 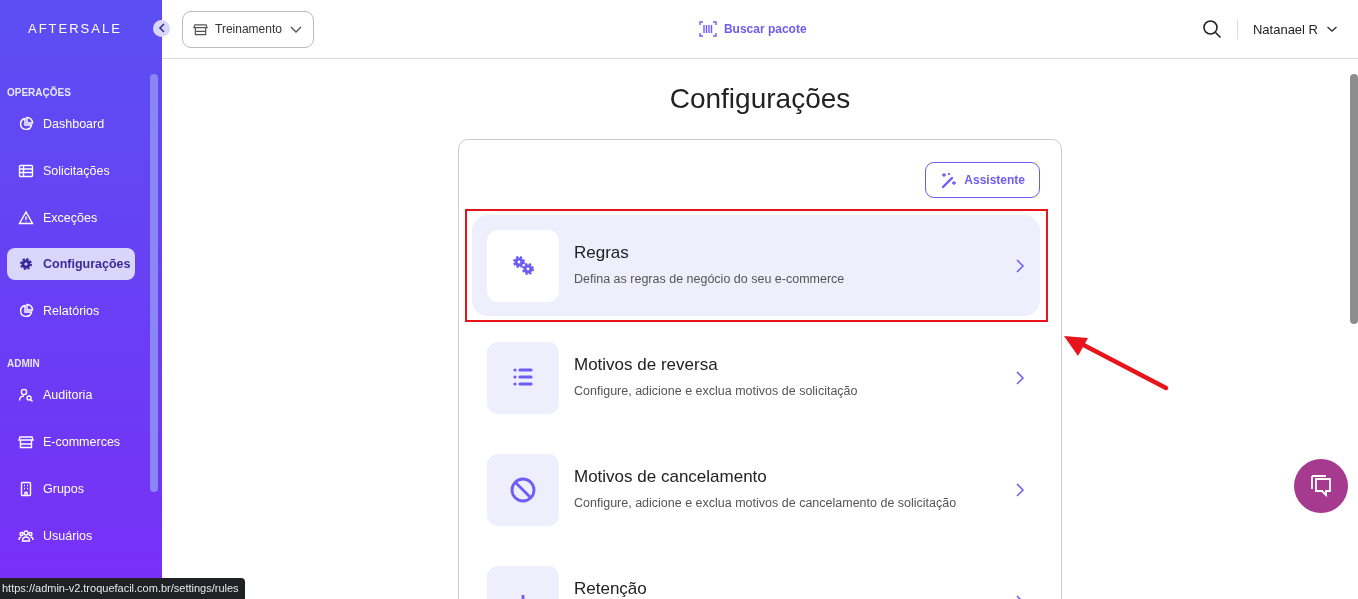 What do you see at coordinates (611, 588) in the screenshot?
I see `item-title: Retenção` at bounding box center [611, 588].